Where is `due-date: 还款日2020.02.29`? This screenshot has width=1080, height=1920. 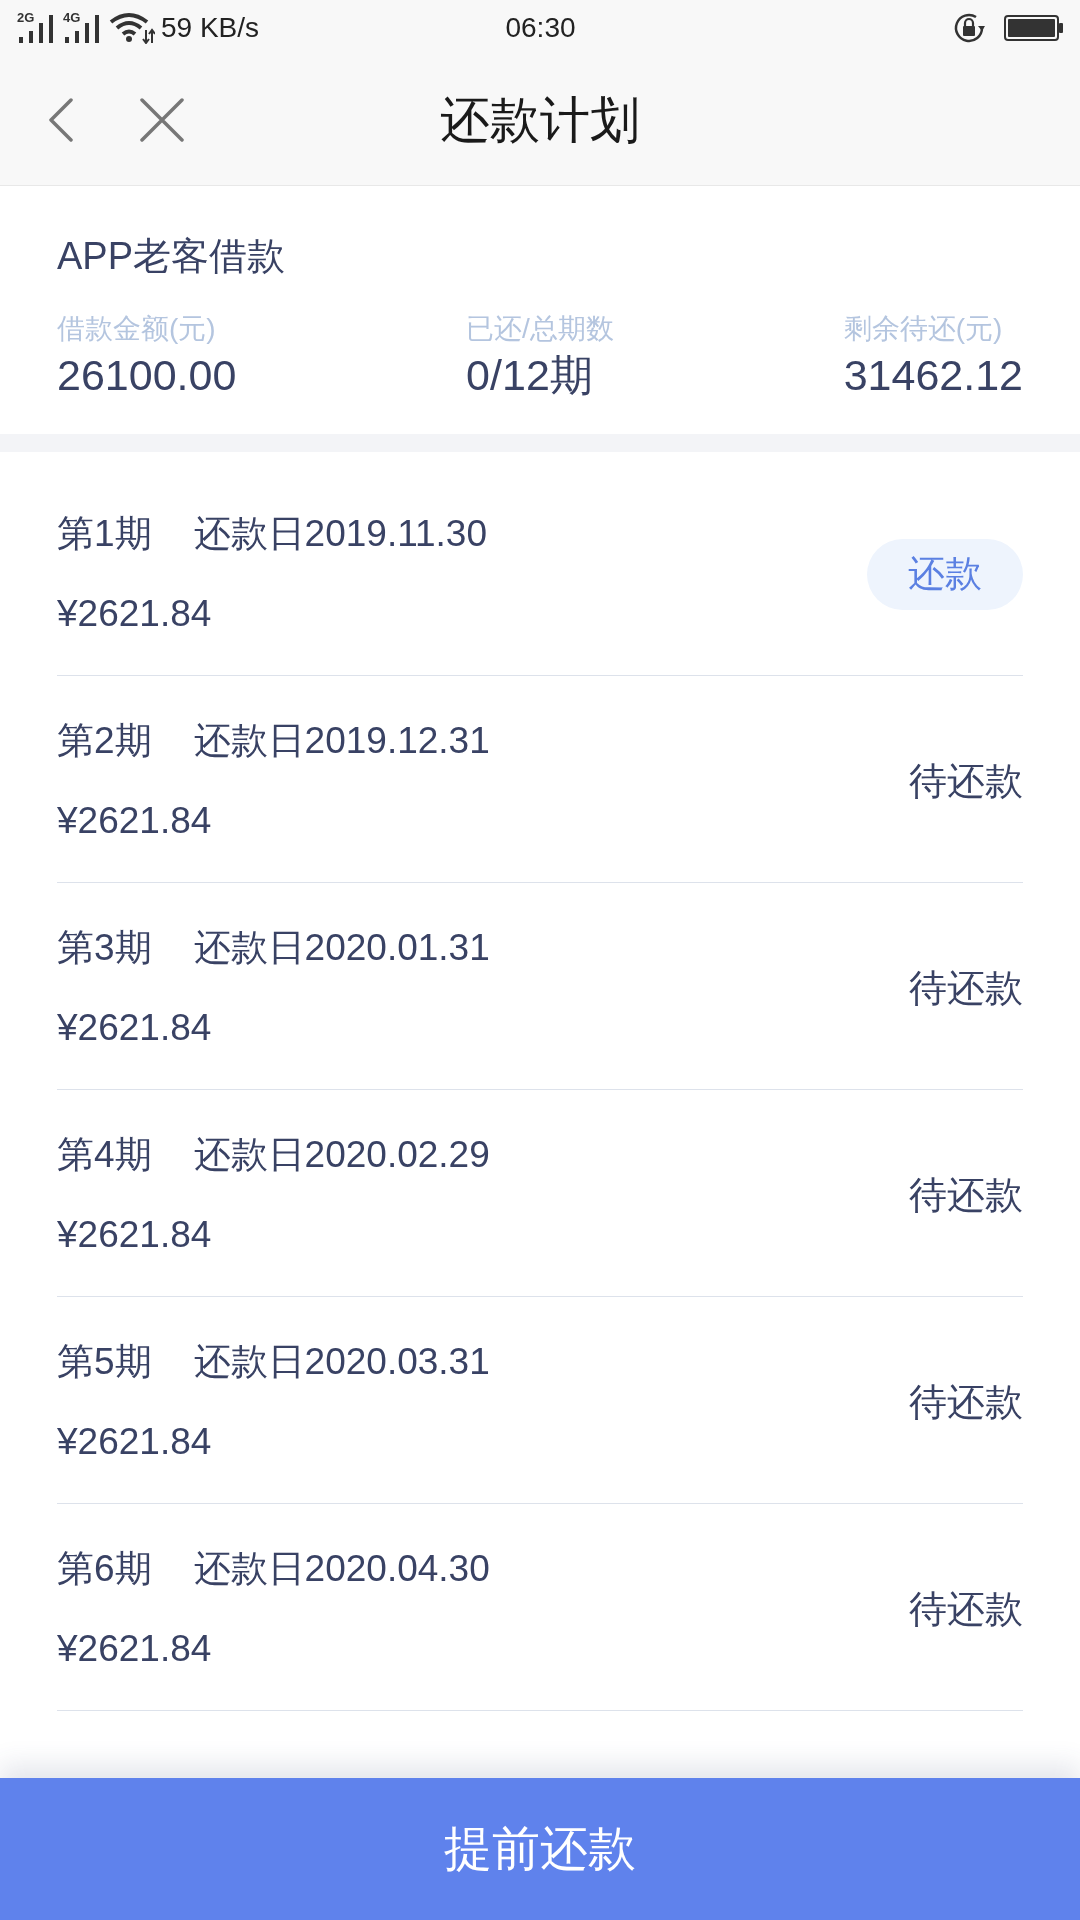 due-date: 还款日2020.02.29 is located at coordinates (341, 1155).